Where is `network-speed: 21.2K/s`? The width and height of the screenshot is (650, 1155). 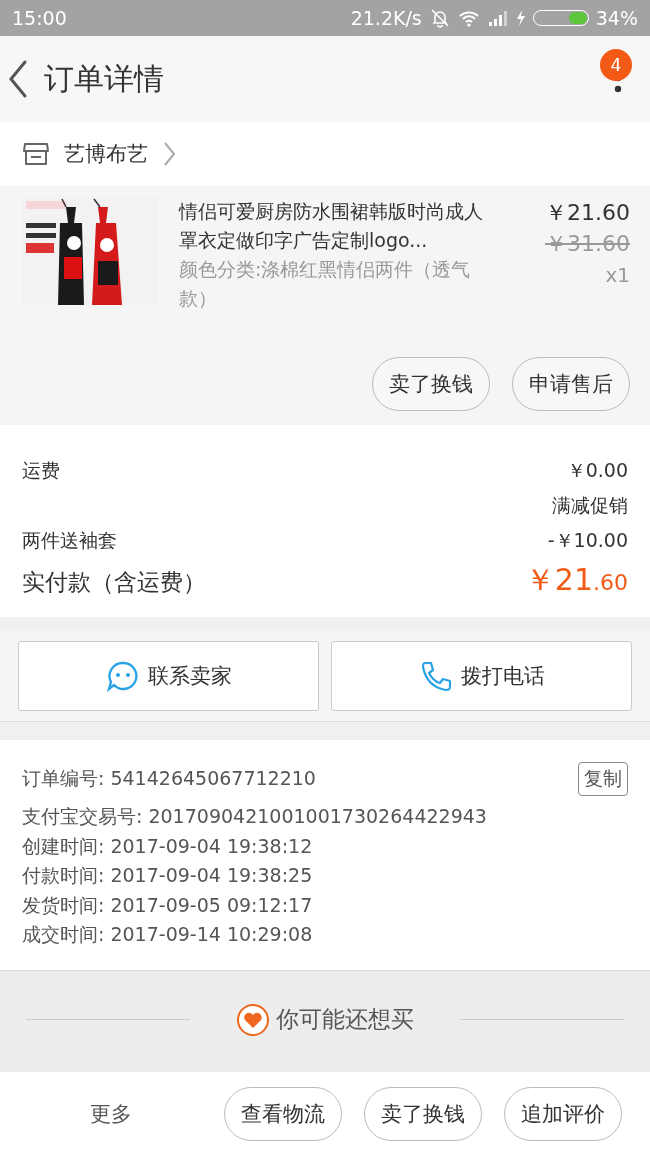 network-speed: 21.2K/s is located at coordinates (386, 18).